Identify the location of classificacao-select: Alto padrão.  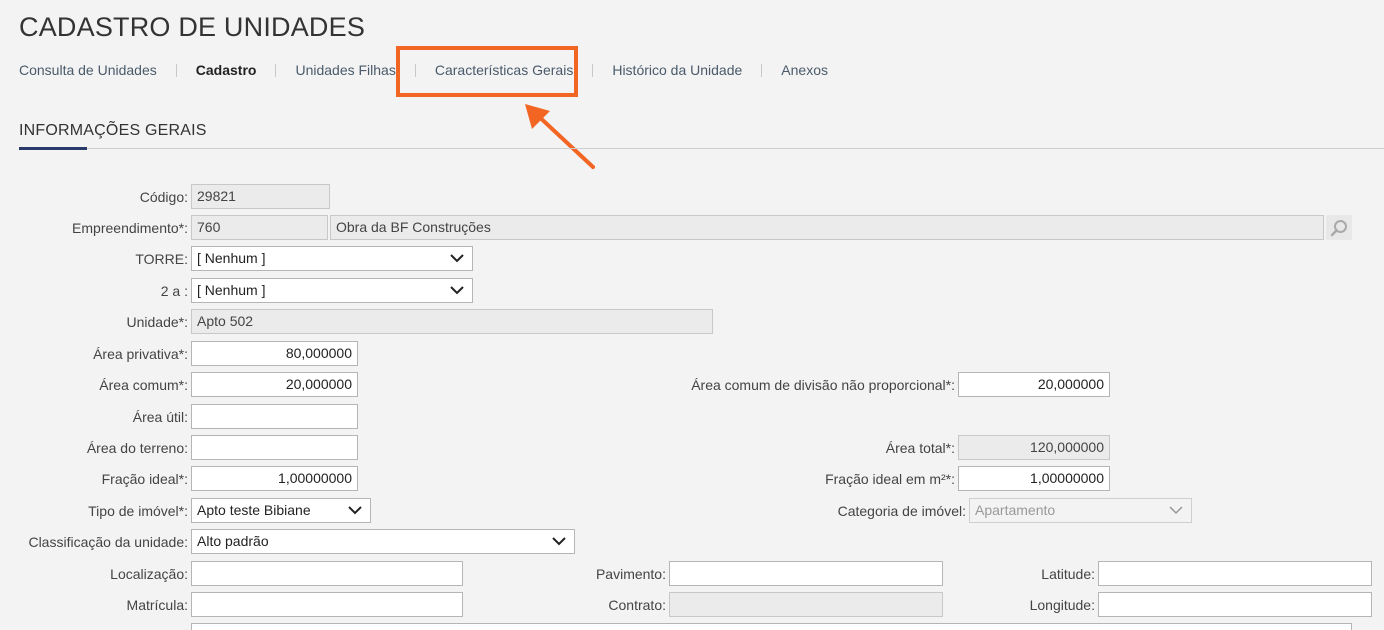
(383, 541).